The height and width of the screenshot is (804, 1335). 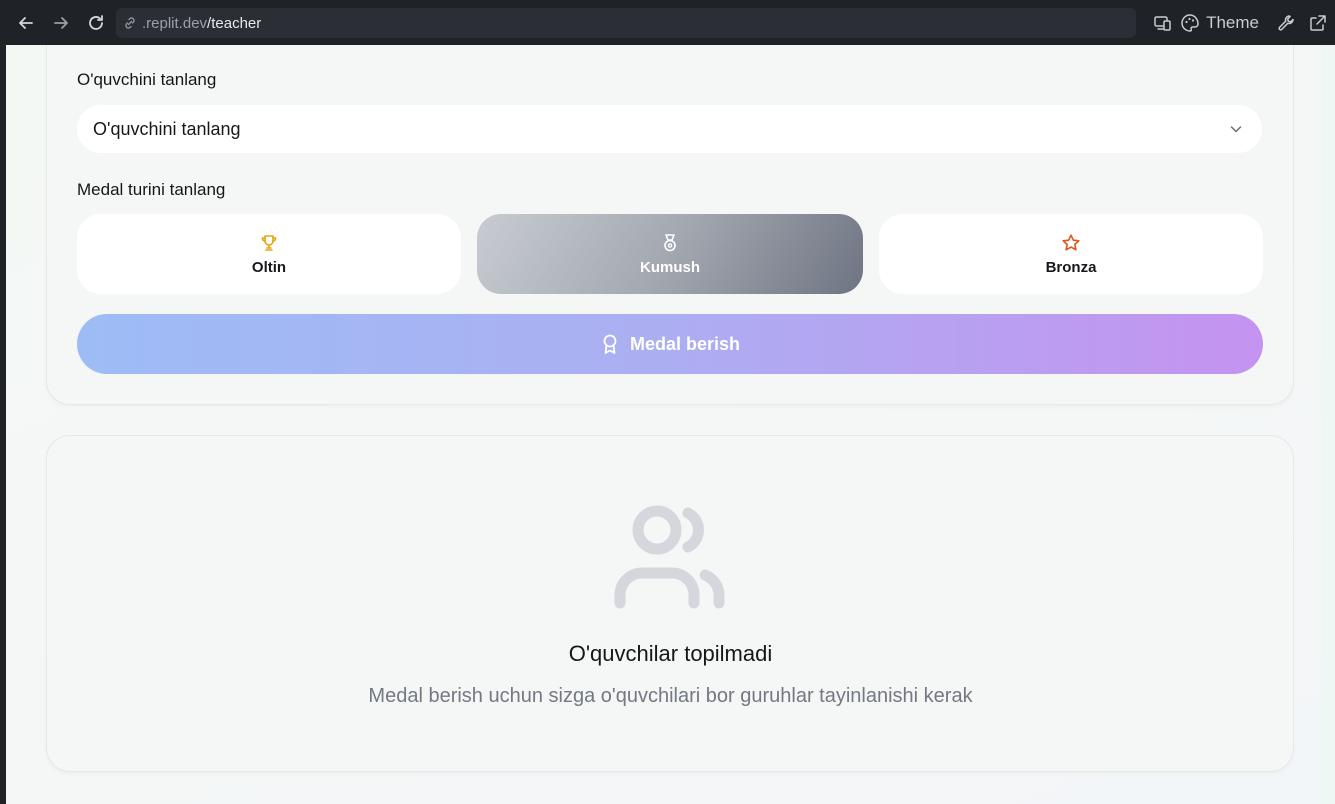 What do you see at coordinates (670, 242) in the screenshot?
I see `medal-icon` at bounding box center [670, 242].